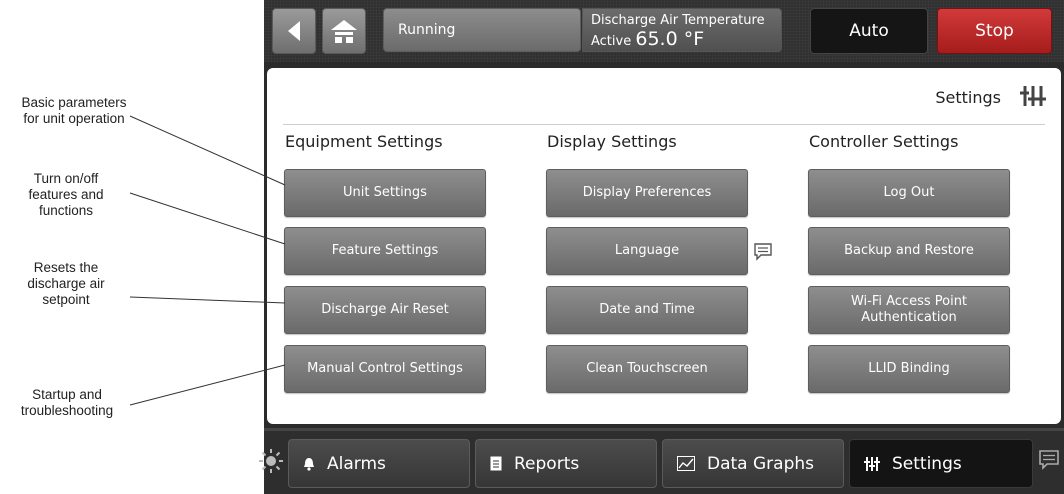  What do you see at coordinates (547, 463) in the screenshot?
I see `tab-label: Reports` at bounding box center [547, 463].